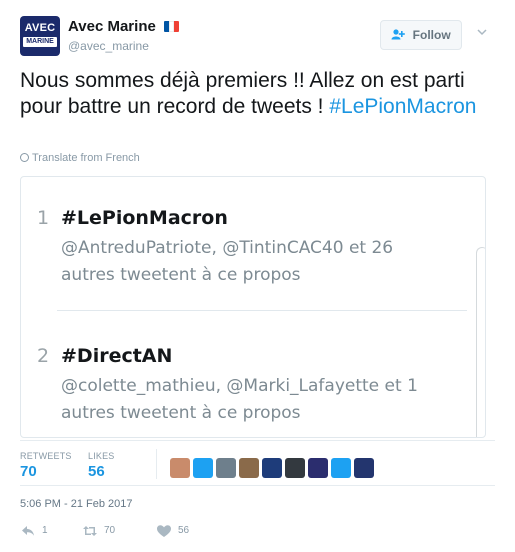 The height and width of the screenshot is (552, 515). Describe the element at coordinates (40, 36) in the screenshot. I see `author-avatar: AVEC MARINE` at that location.